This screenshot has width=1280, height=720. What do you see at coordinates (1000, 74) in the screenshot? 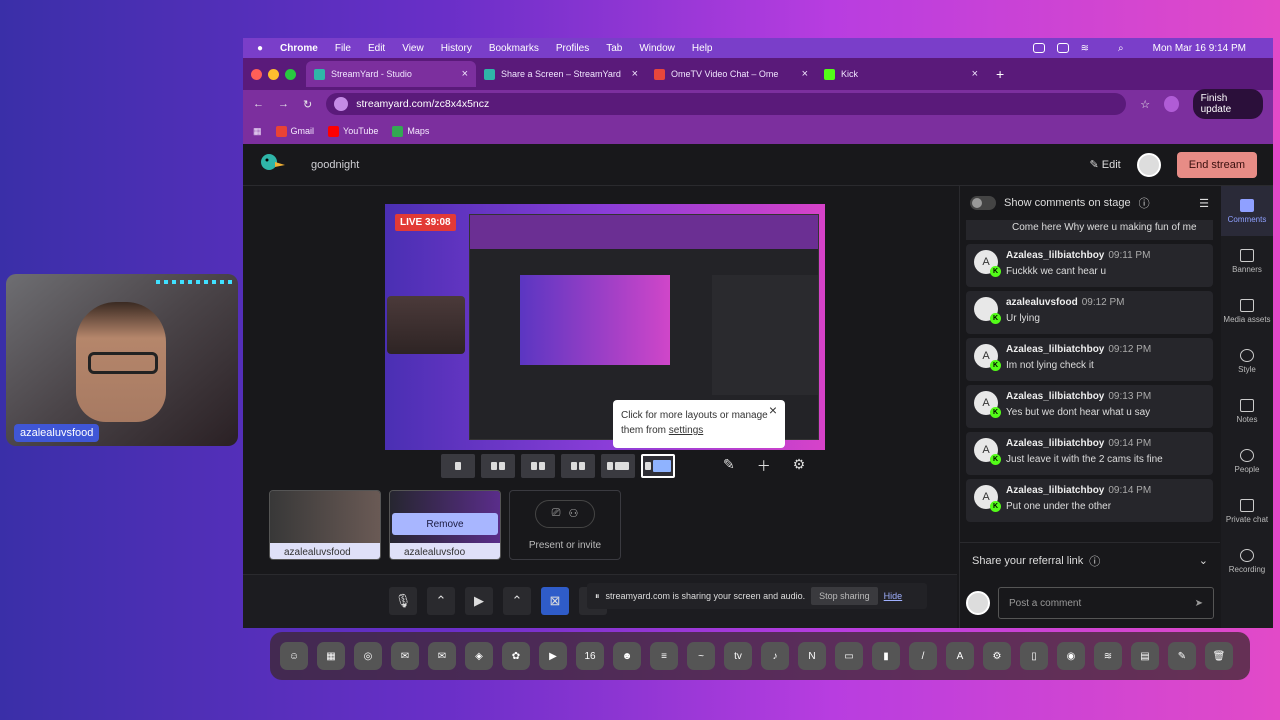
I see `new-tab-button: +` at bounding box center [1000, 74].